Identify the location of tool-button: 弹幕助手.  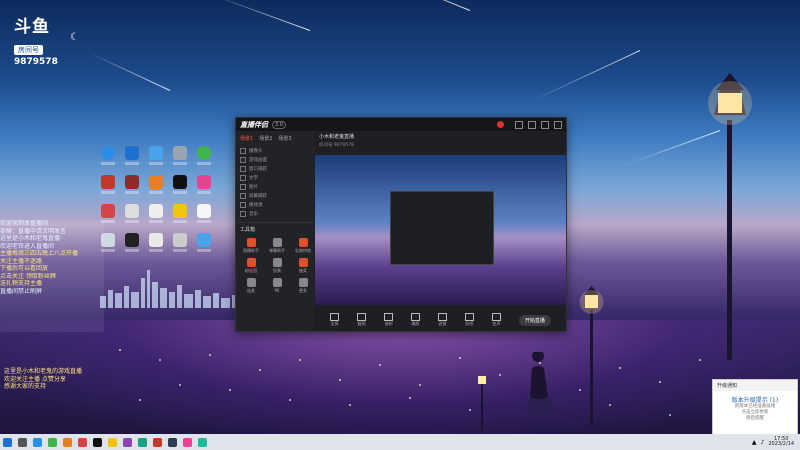
(277, 246).